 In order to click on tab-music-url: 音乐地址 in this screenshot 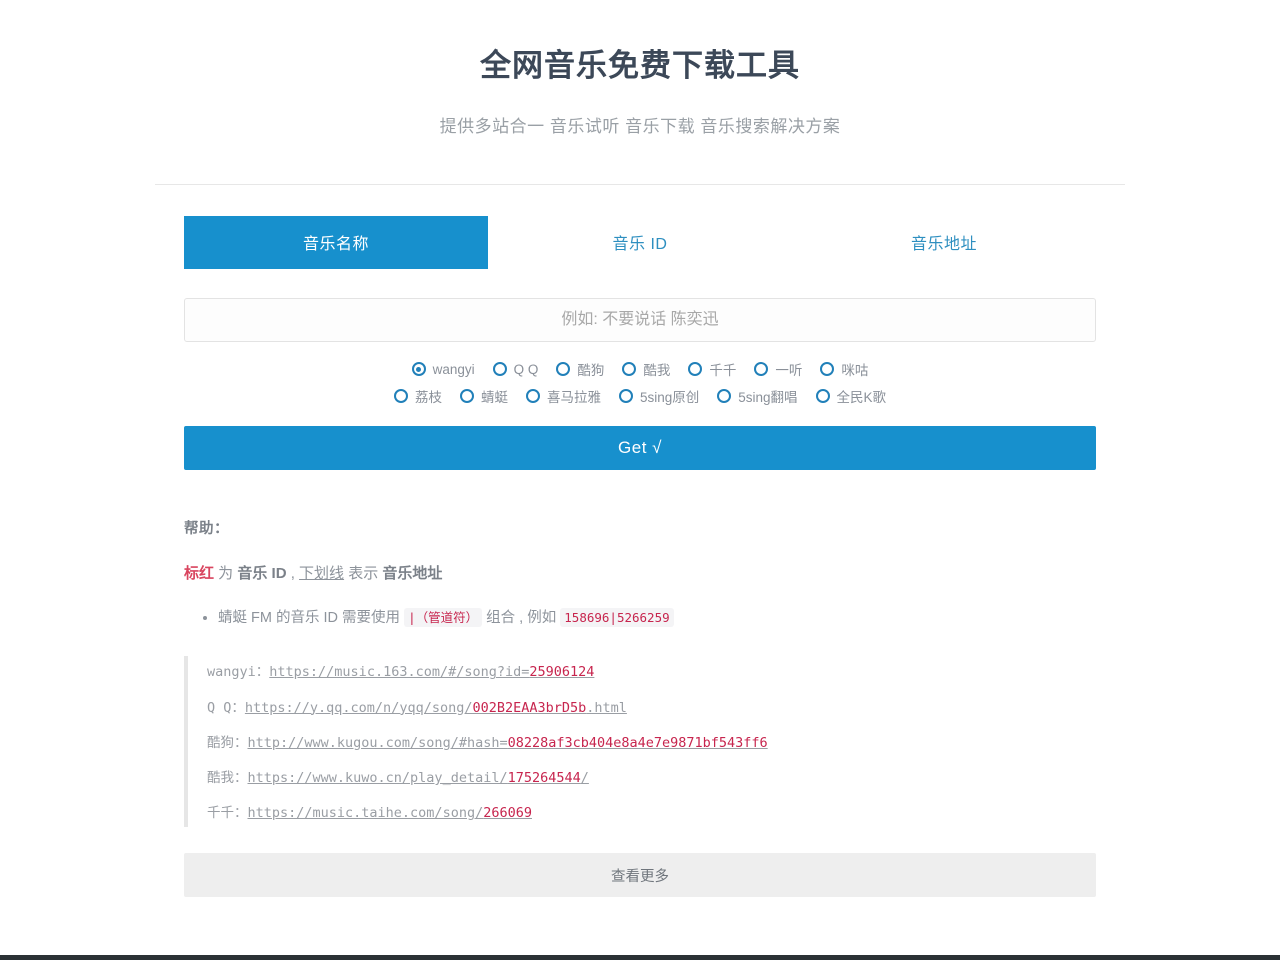, I will do `click(944, 242)`.